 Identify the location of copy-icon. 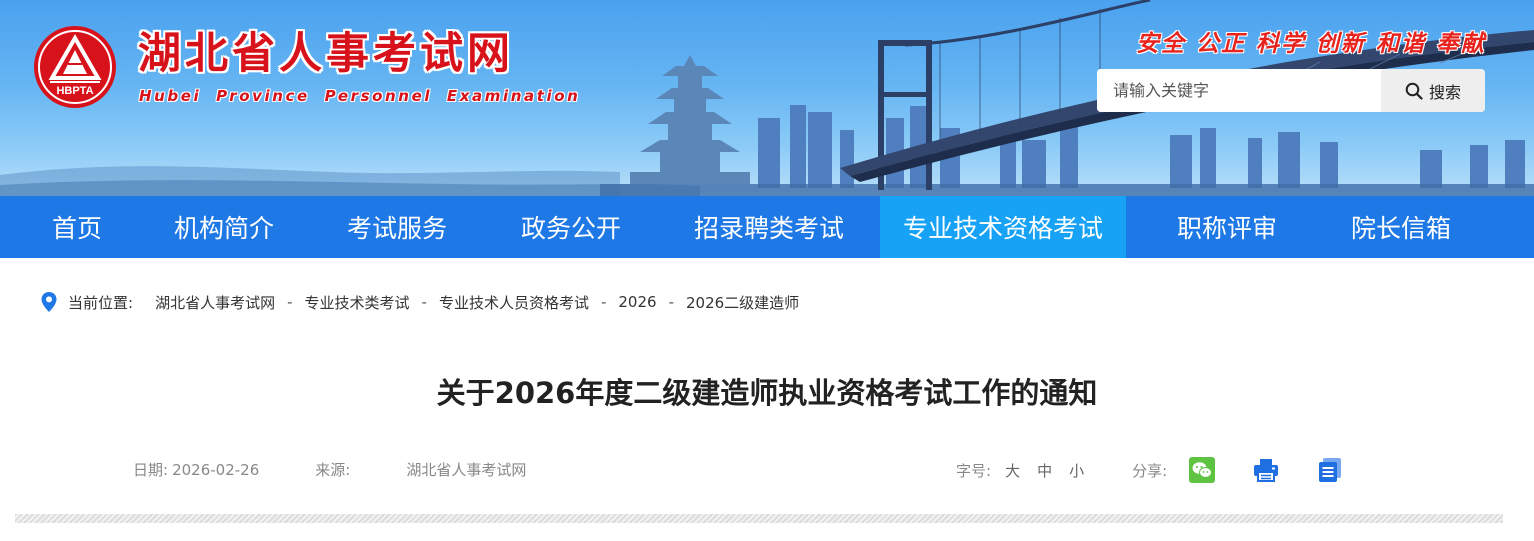
(1330, 470).